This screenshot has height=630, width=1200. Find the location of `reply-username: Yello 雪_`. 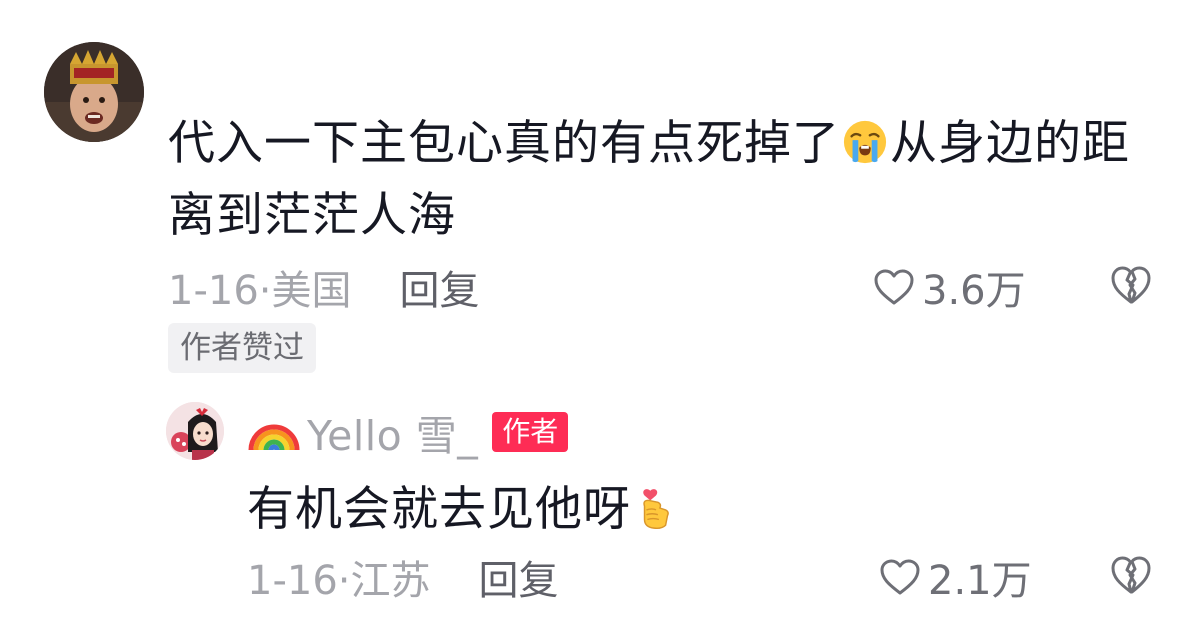

reply-username: Yello 雪_ is located at coordinates (392, 432).